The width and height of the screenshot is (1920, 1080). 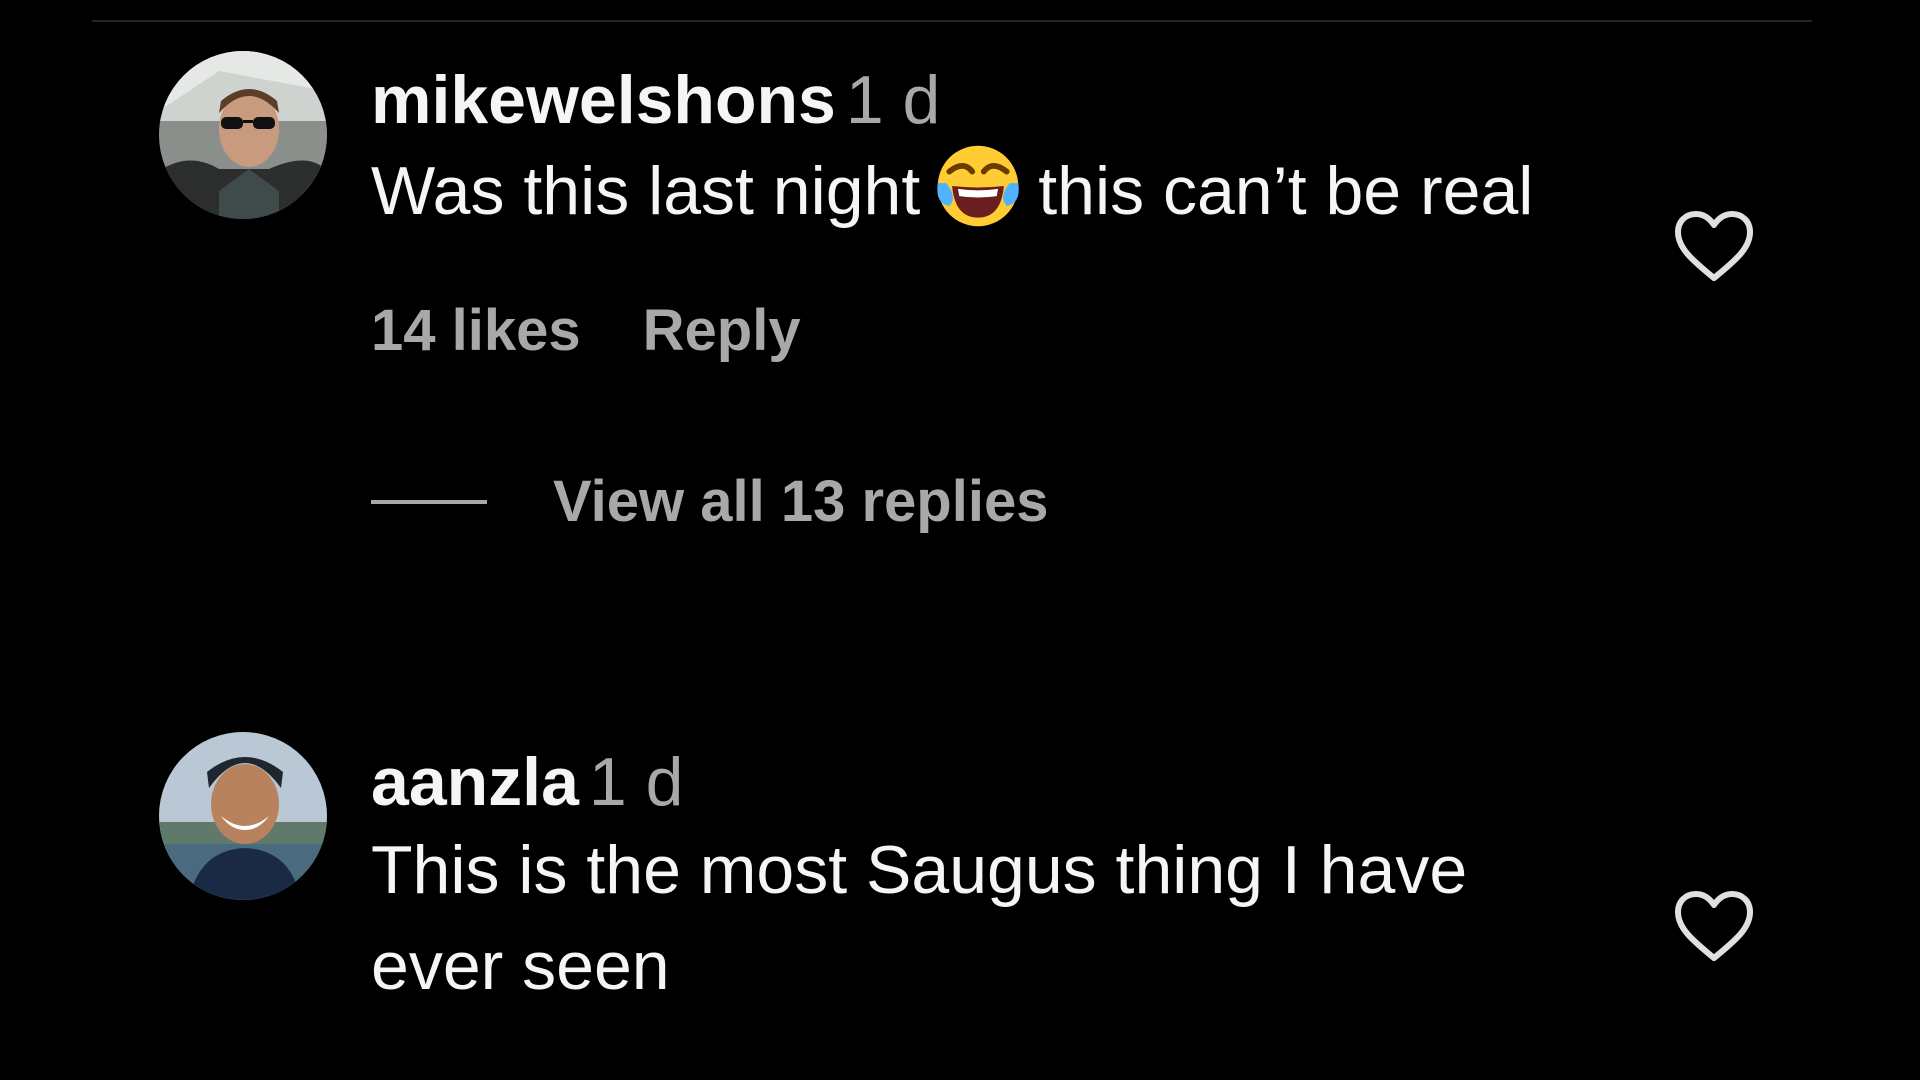 I want to click on divider, so click(x=952, y=21).